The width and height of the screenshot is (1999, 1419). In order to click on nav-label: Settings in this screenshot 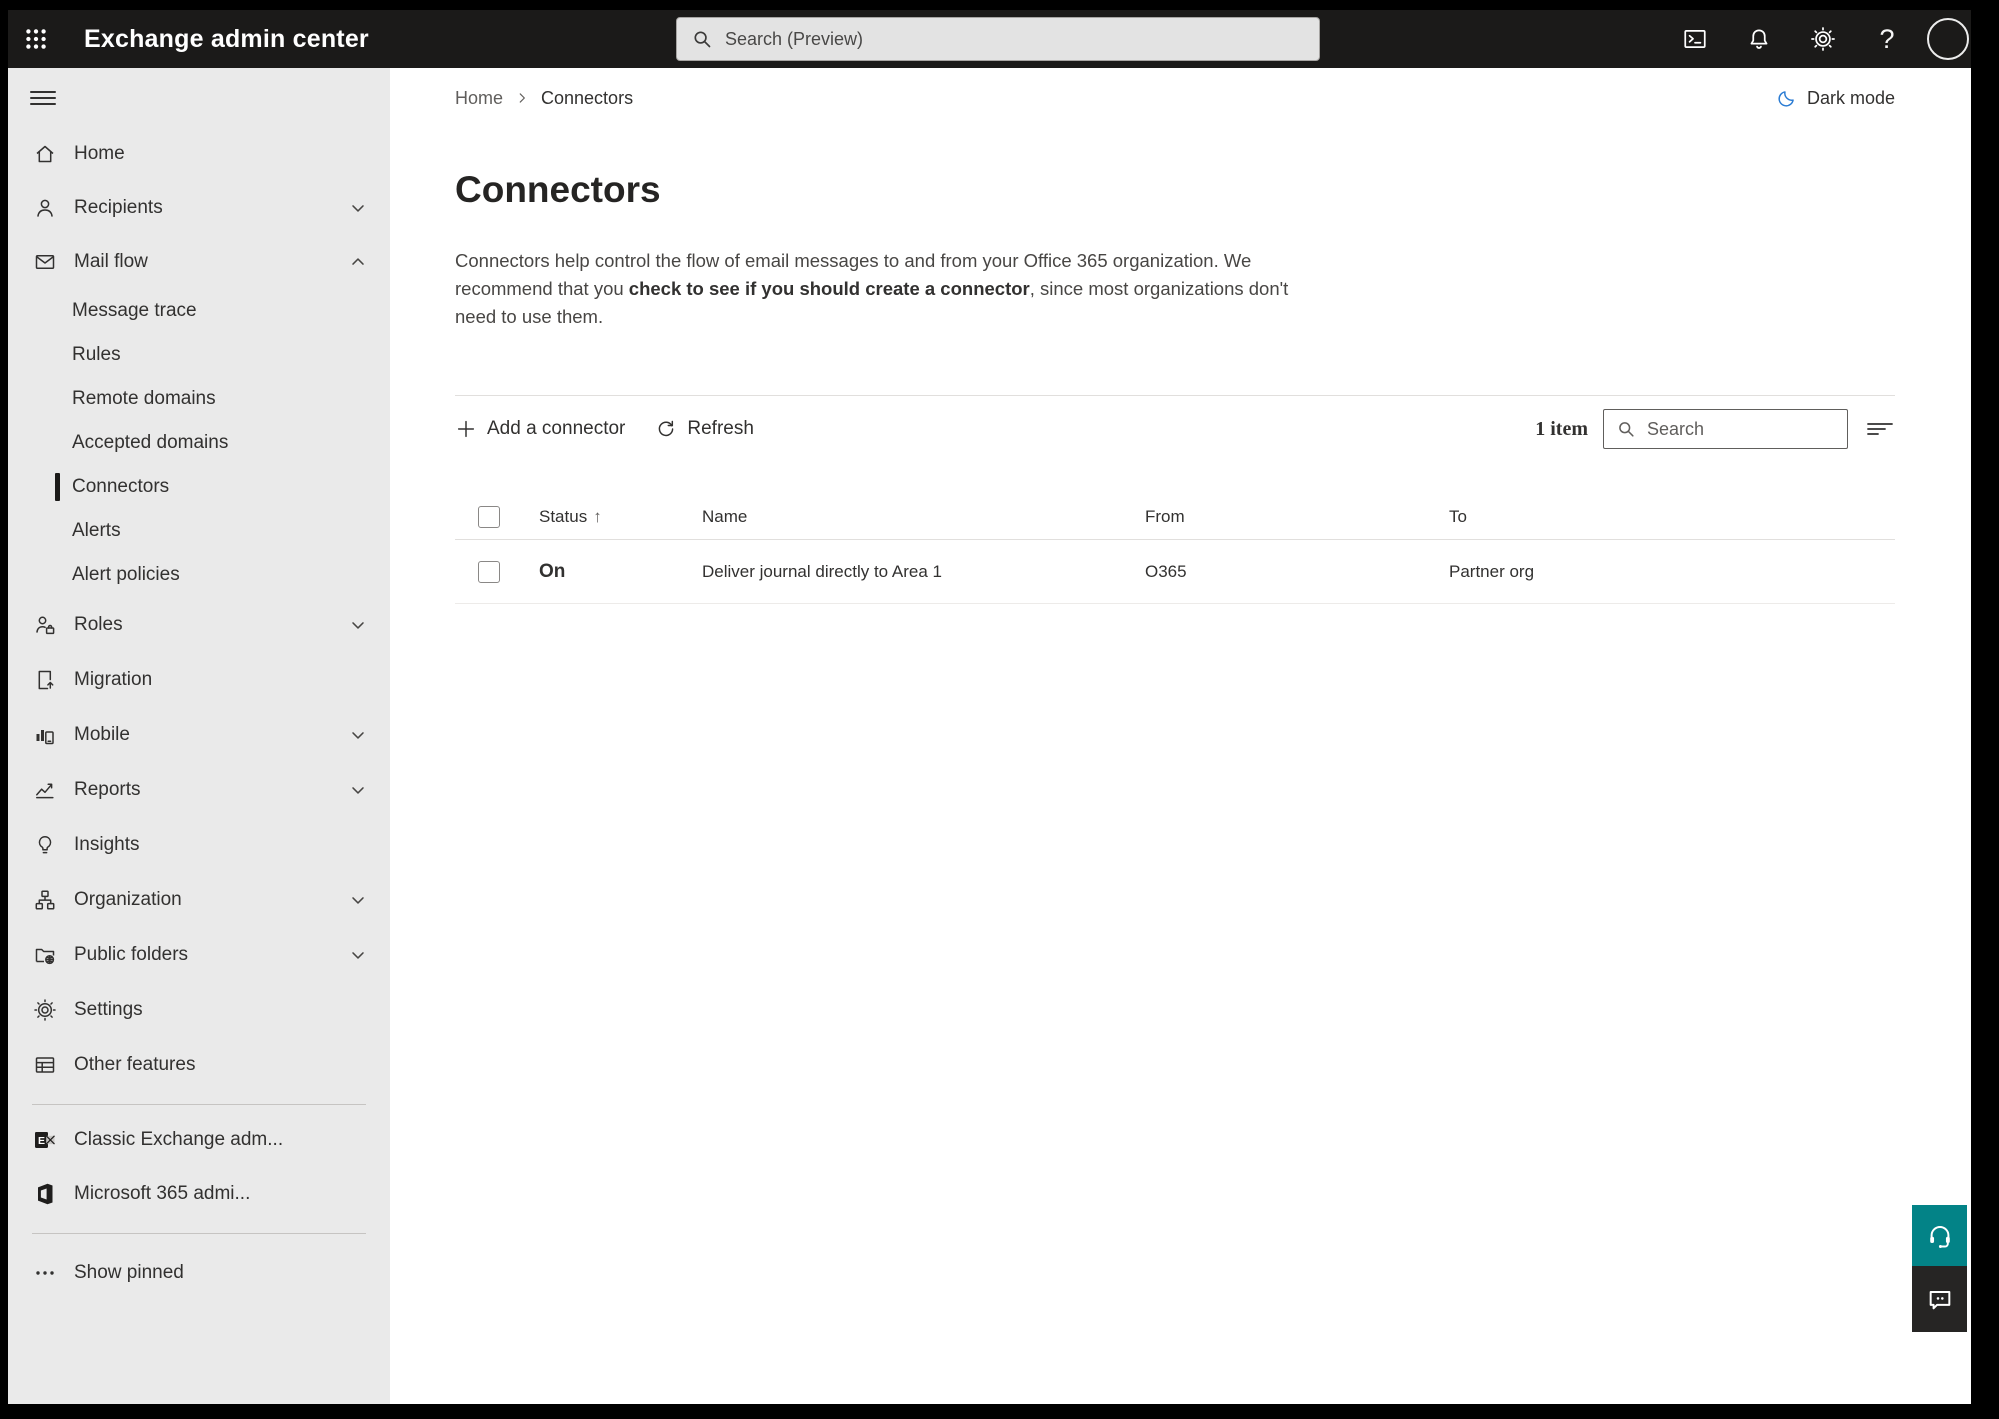, I will do `click(108, 1009)`.